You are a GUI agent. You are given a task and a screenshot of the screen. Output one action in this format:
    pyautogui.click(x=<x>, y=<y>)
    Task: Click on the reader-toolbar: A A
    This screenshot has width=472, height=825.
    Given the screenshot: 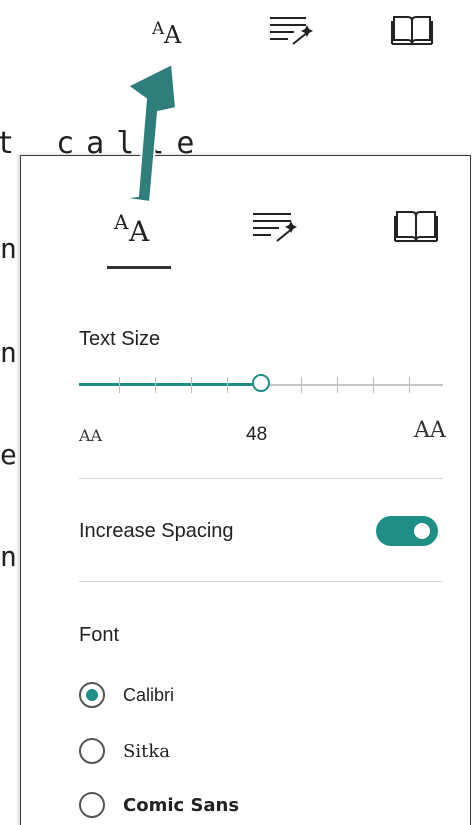 What is the action you would take?
    pyautogui.click(x=236, y=30)
    